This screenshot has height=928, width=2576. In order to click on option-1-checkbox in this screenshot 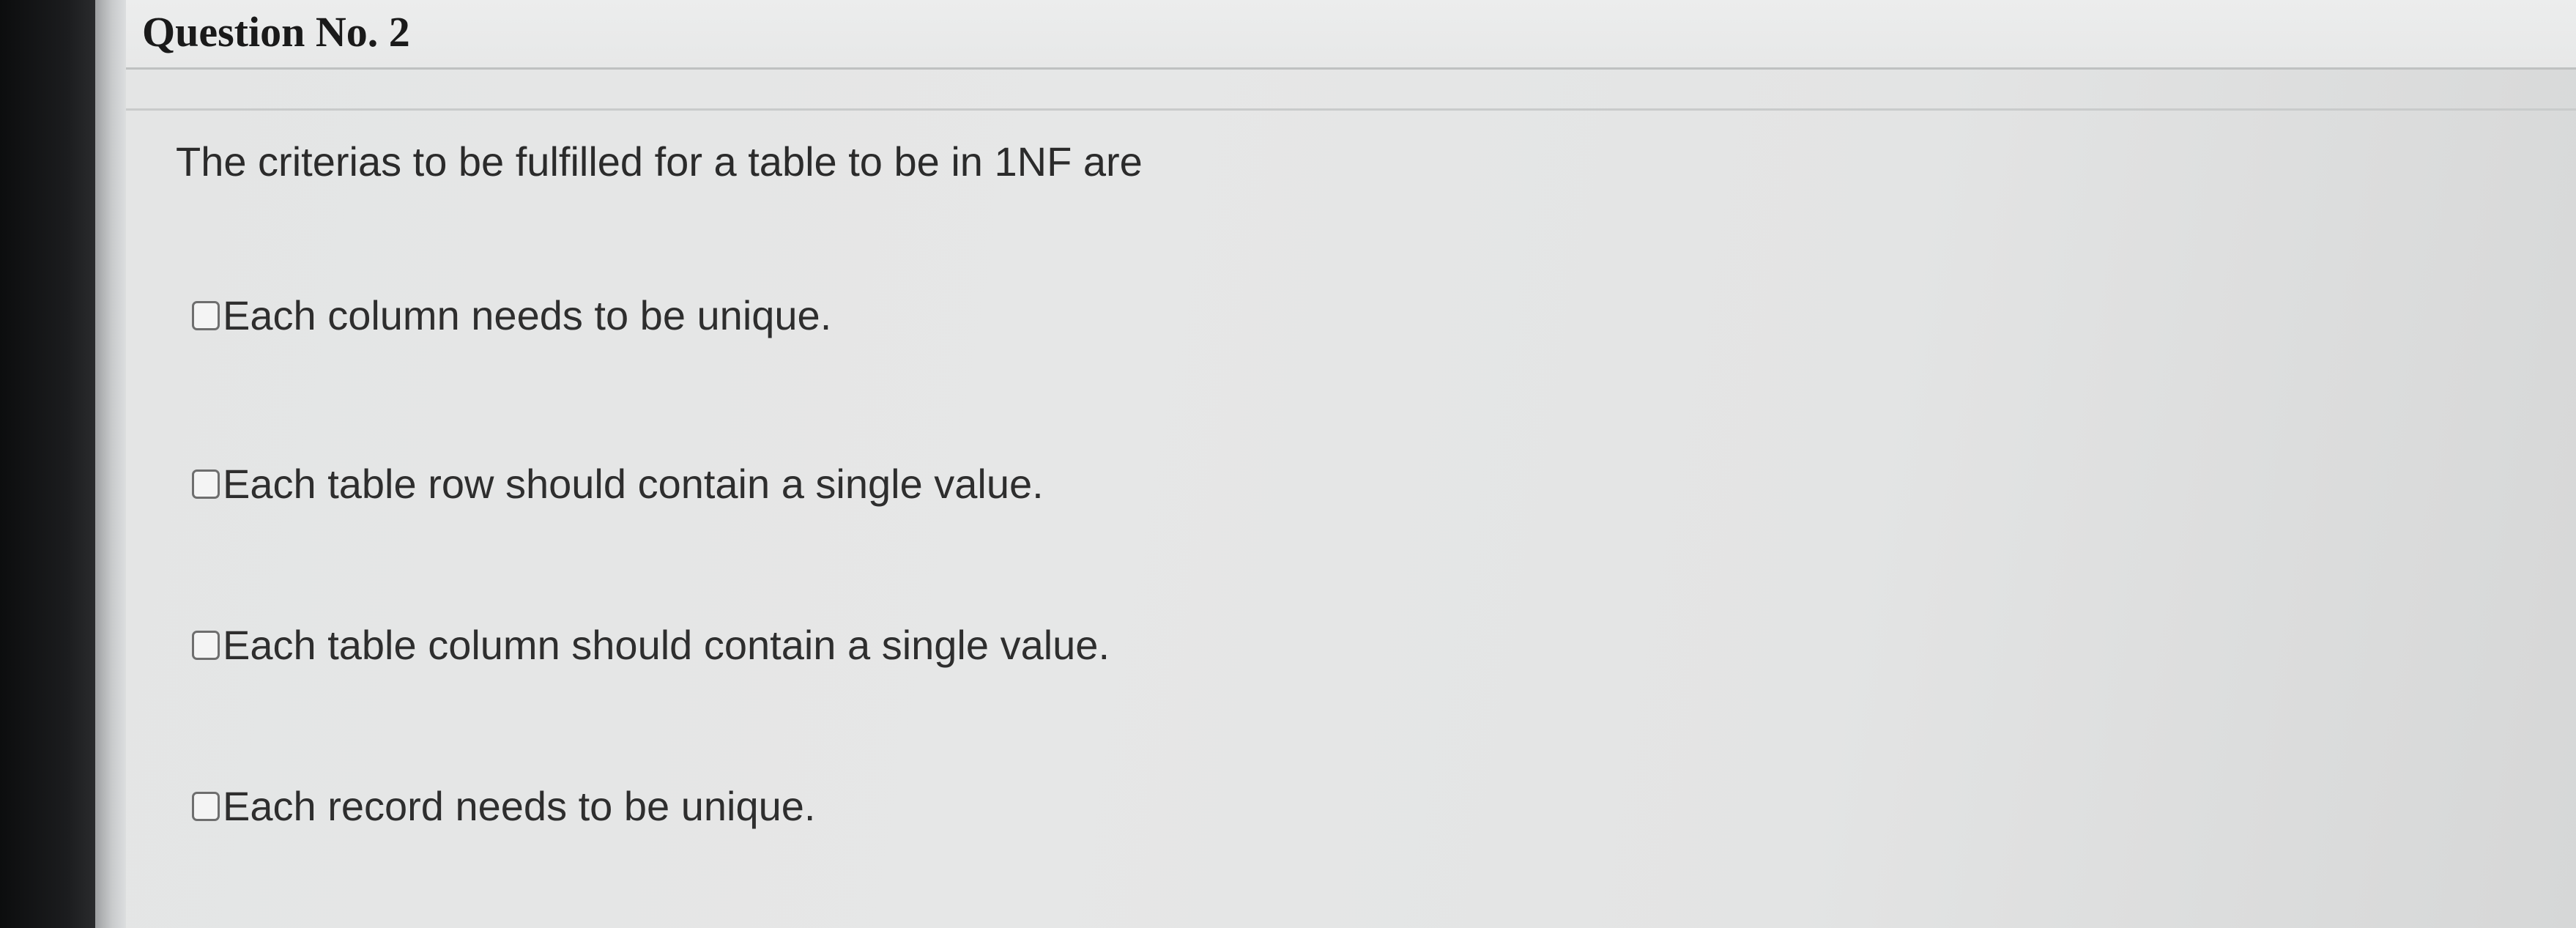, I will do `click(206, 315)`.